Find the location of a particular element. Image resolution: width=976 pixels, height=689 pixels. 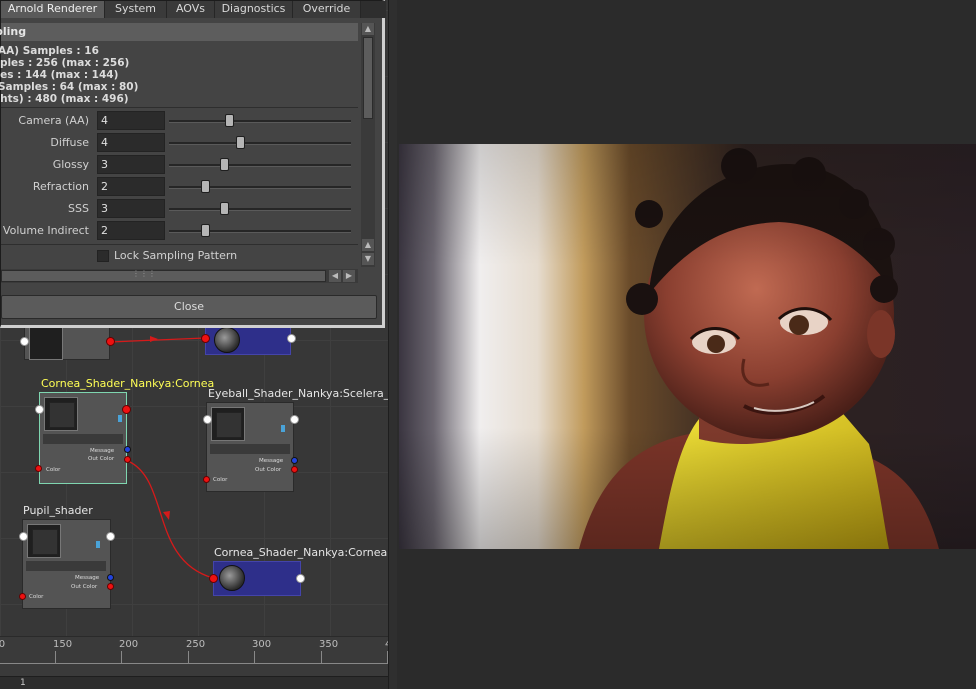

eyeball-message-port is located at coordinates (294, 460).